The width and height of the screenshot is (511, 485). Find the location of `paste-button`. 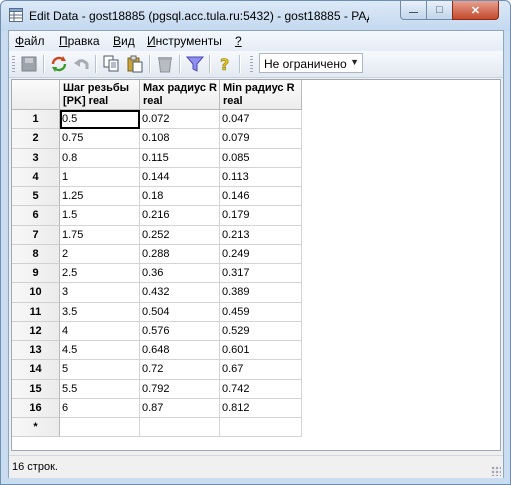

paste-button is located at coordinates (135, 64).